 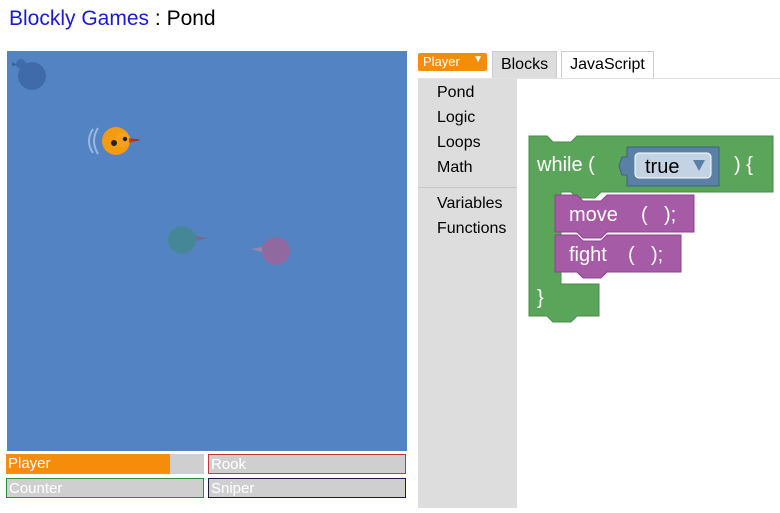 What do you see at coordinates (270, 251) in the screenshot?
I see `duck-sniper` at bounding box center [270, 251].